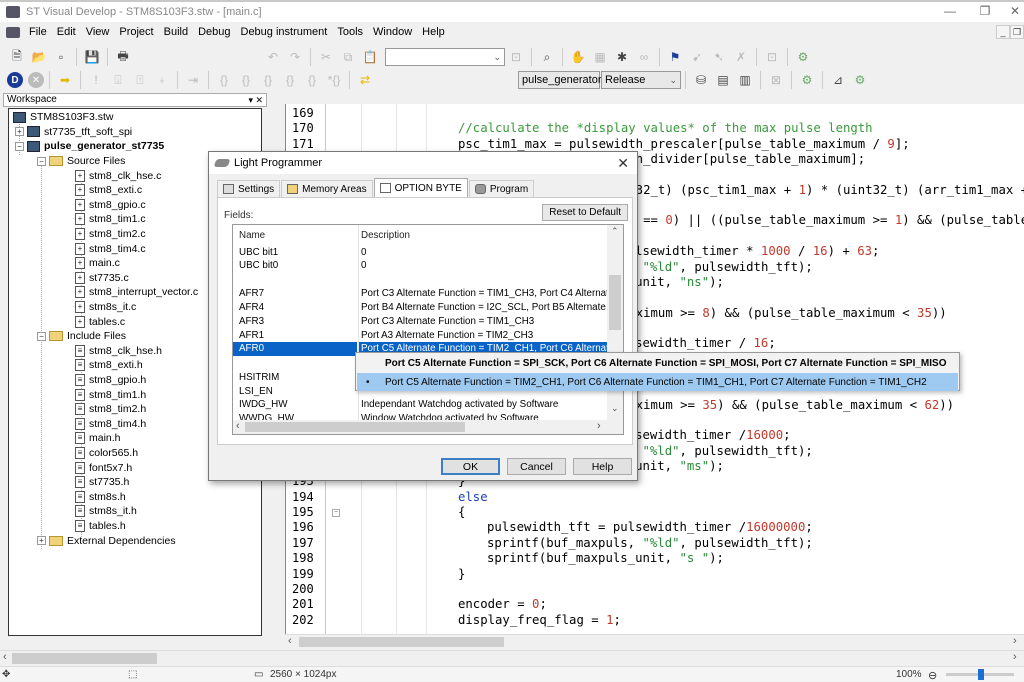  Describe the element at coordinates (38, 32) in the screenshot. I see `menu-file: File` at that location.